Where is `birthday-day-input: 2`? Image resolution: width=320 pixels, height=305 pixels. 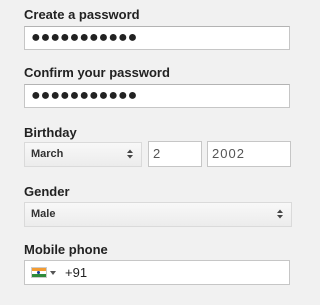
birthday-day-input: 2 is located at coordinates (175, 154).